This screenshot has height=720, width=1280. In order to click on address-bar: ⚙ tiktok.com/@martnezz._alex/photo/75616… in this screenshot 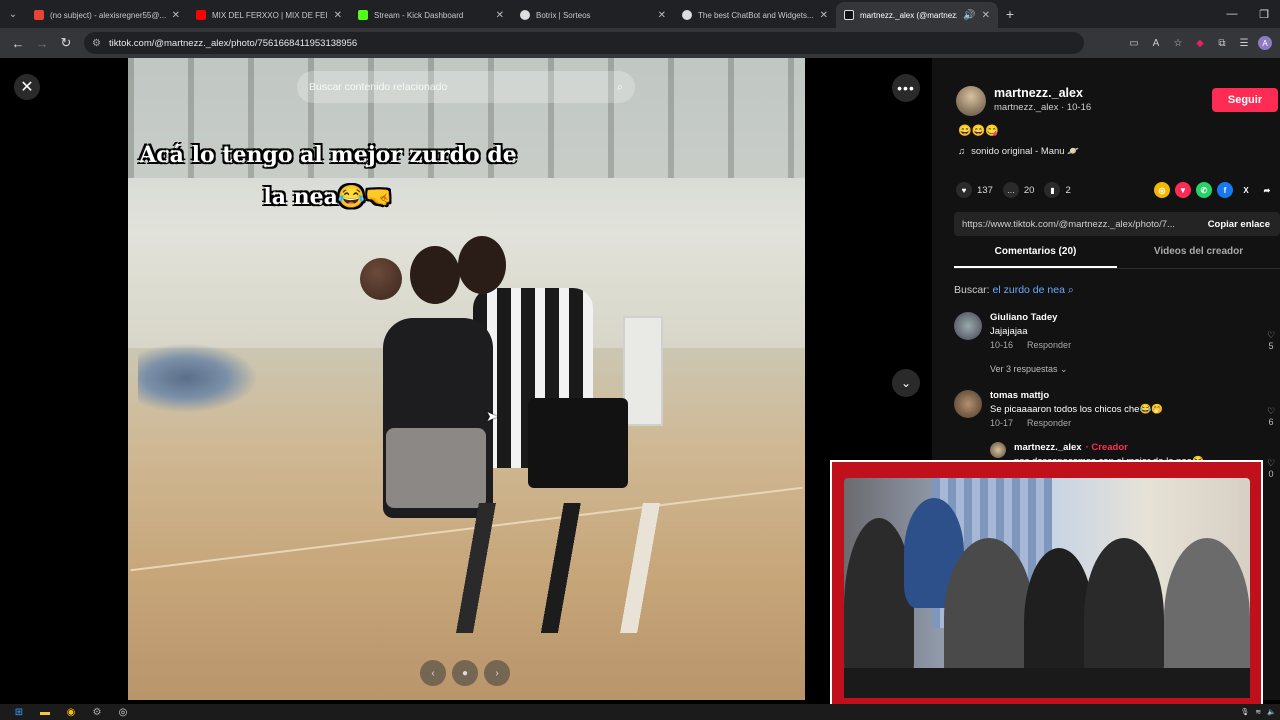, I will do `click(584, 43)`.